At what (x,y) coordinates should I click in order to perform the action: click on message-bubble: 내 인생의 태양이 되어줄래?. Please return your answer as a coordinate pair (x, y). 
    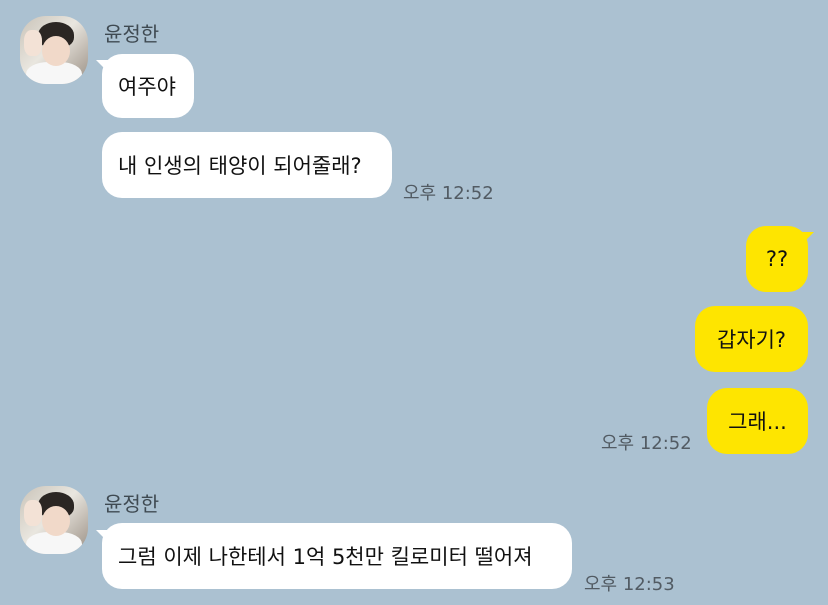
    Looking at the image, I should click on (247, 165).